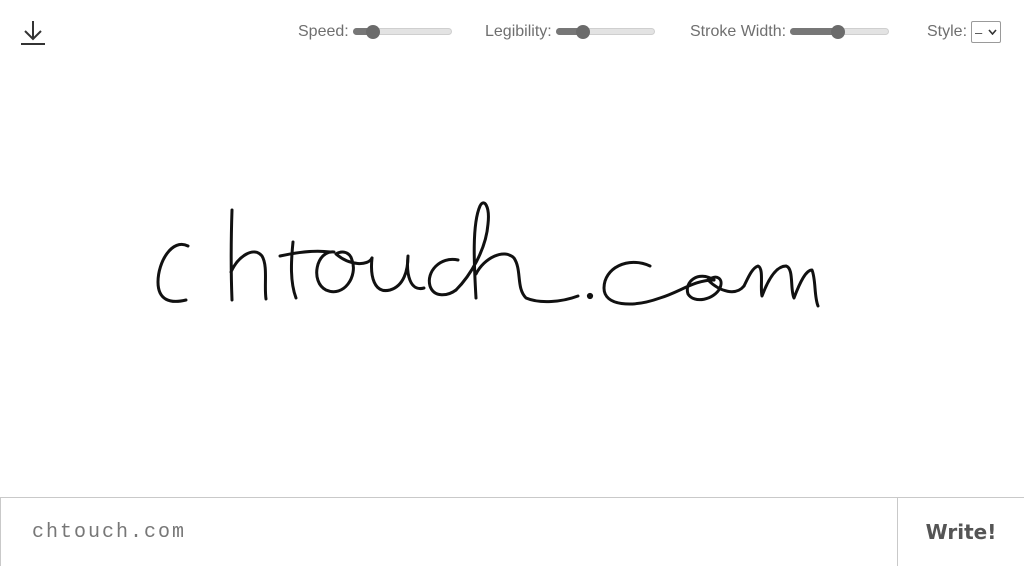 The image size is (1024, 566). Describe the element at coordinates (323, 31) in the screenshot. I see `speed-label: Speed:` at that location.